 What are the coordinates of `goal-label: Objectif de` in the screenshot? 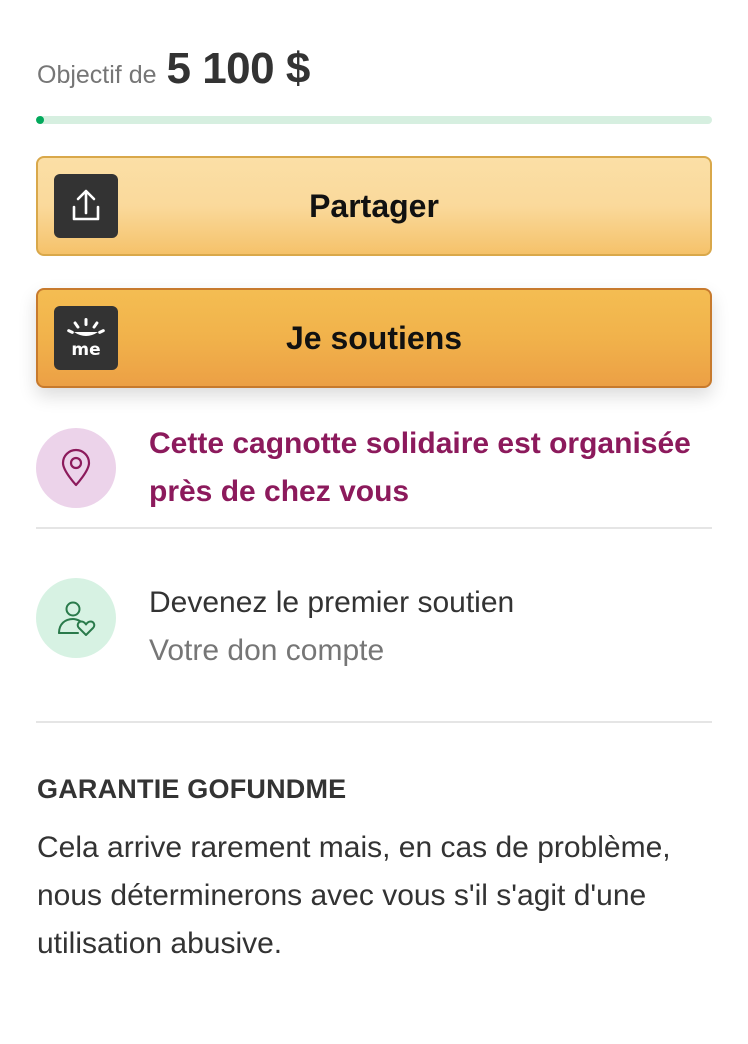 It's located at (97, 75).